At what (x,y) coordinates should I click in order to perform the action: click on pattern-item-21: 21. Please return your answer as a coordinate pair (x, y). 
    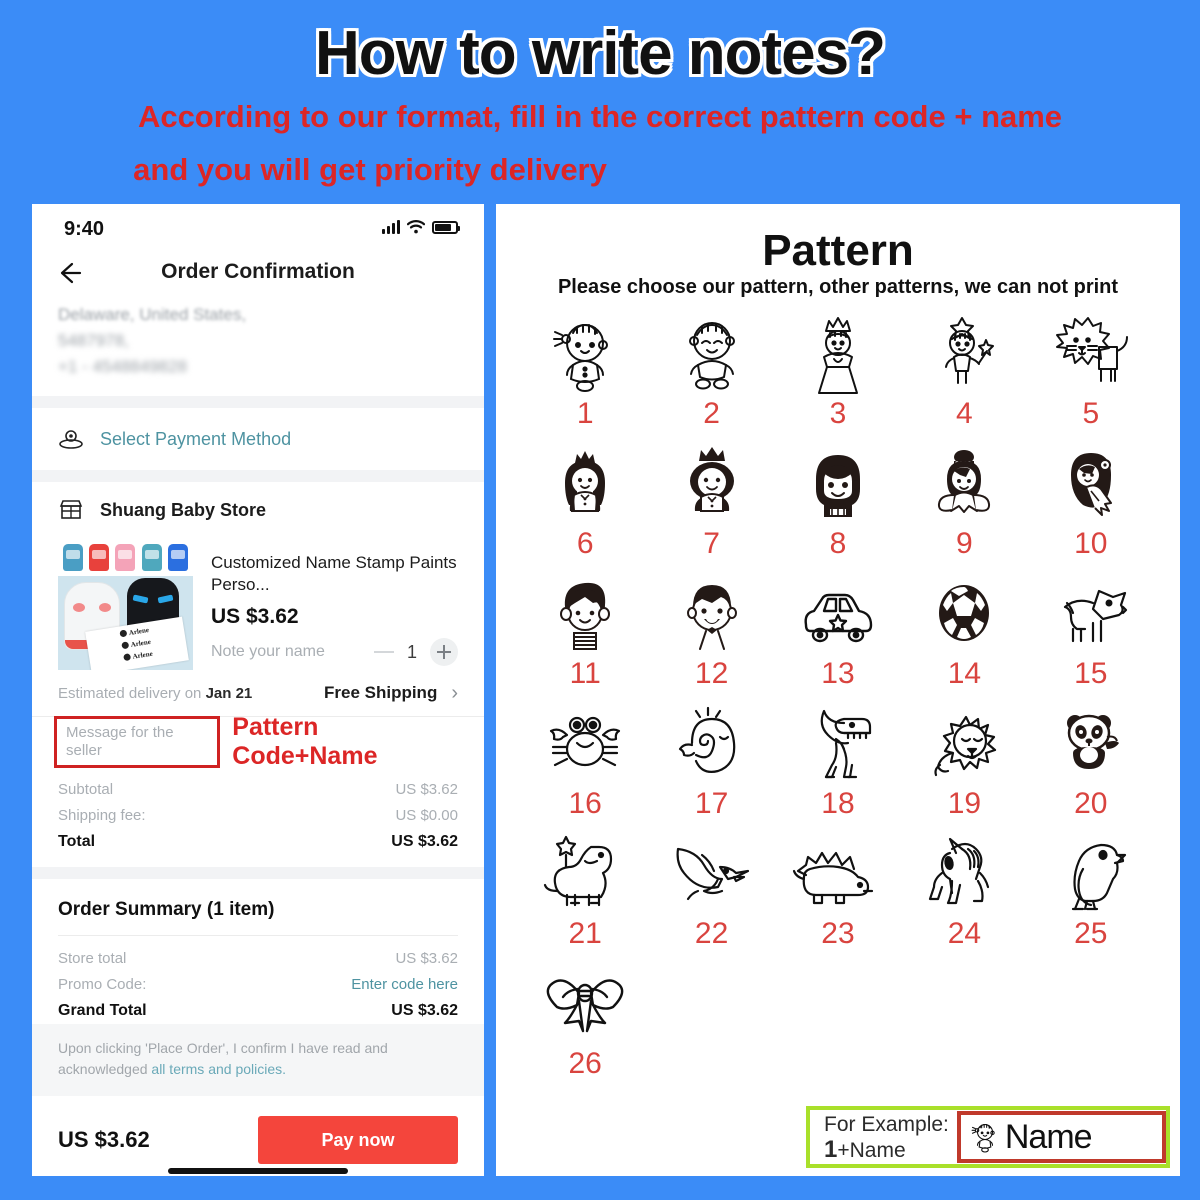
    Looking at the image, I should click on (585, 898).